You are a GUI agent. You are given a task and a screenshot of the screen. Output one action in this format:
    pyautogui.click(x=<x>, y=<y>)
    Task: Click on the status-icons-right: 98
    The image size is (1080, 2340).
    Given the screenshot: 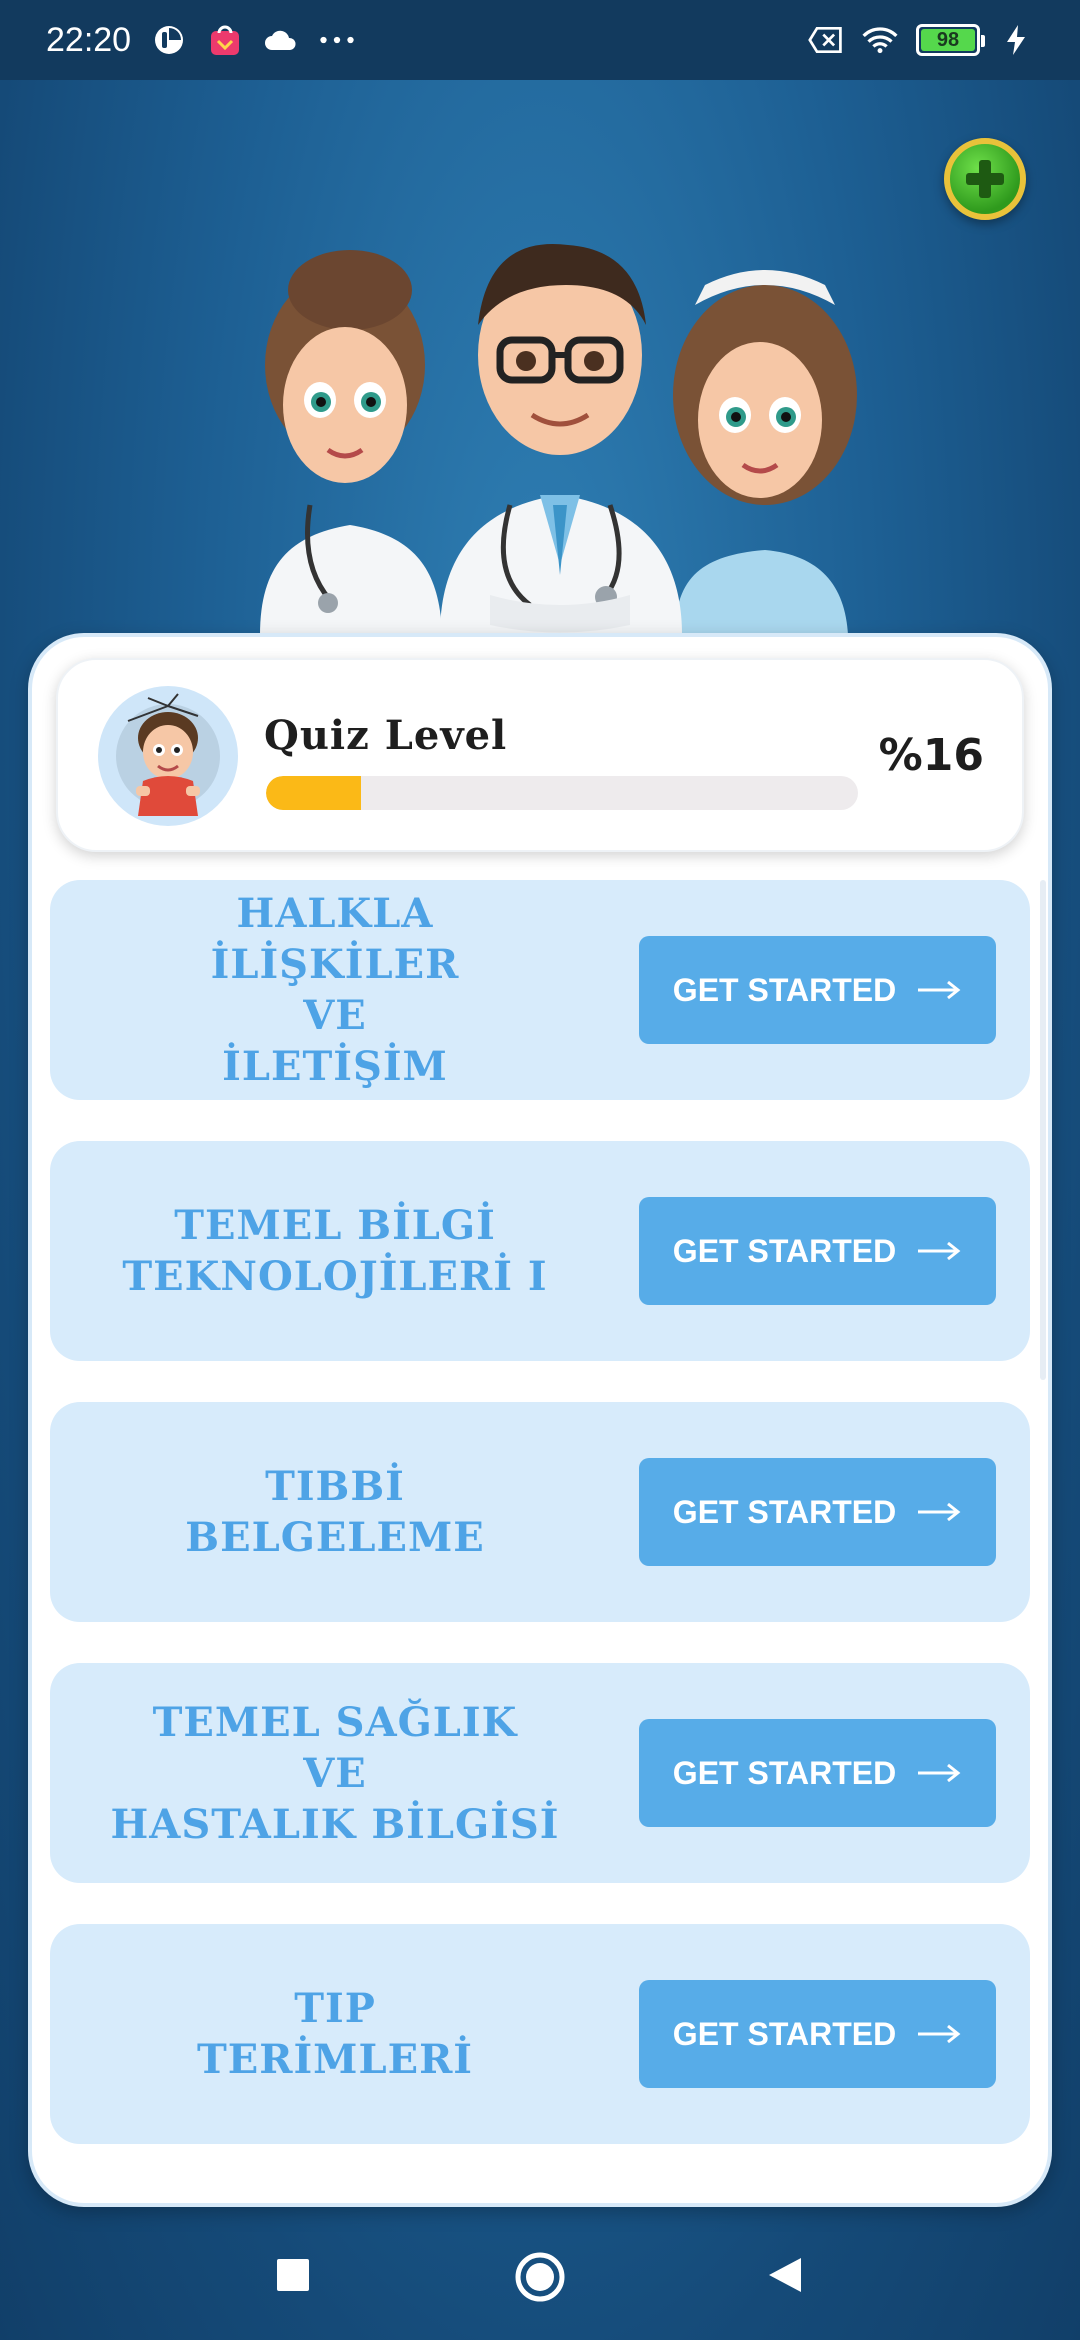 What is the action you would take?
    pyautogui.click(x=921, y=40)
    